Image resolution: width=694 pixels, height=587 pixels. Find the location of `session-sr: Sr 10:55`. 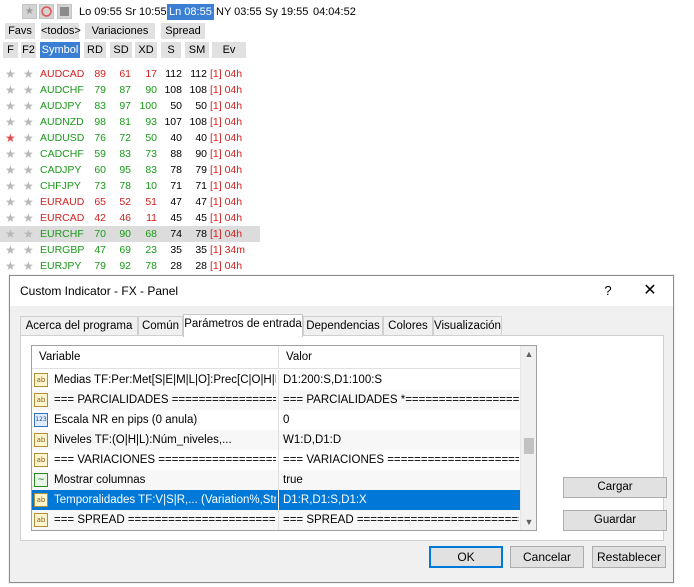

session-sr: Sr 10:55 is located at coordinates (146, 12).